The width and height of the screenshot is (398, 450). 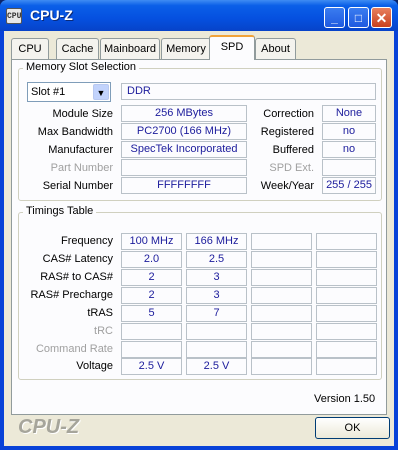 What do you see at coordinates (184, 149) in the screenshot?
I see `manufacturer-value: SpecTek Incorporated` at bounding box center [184, 149].